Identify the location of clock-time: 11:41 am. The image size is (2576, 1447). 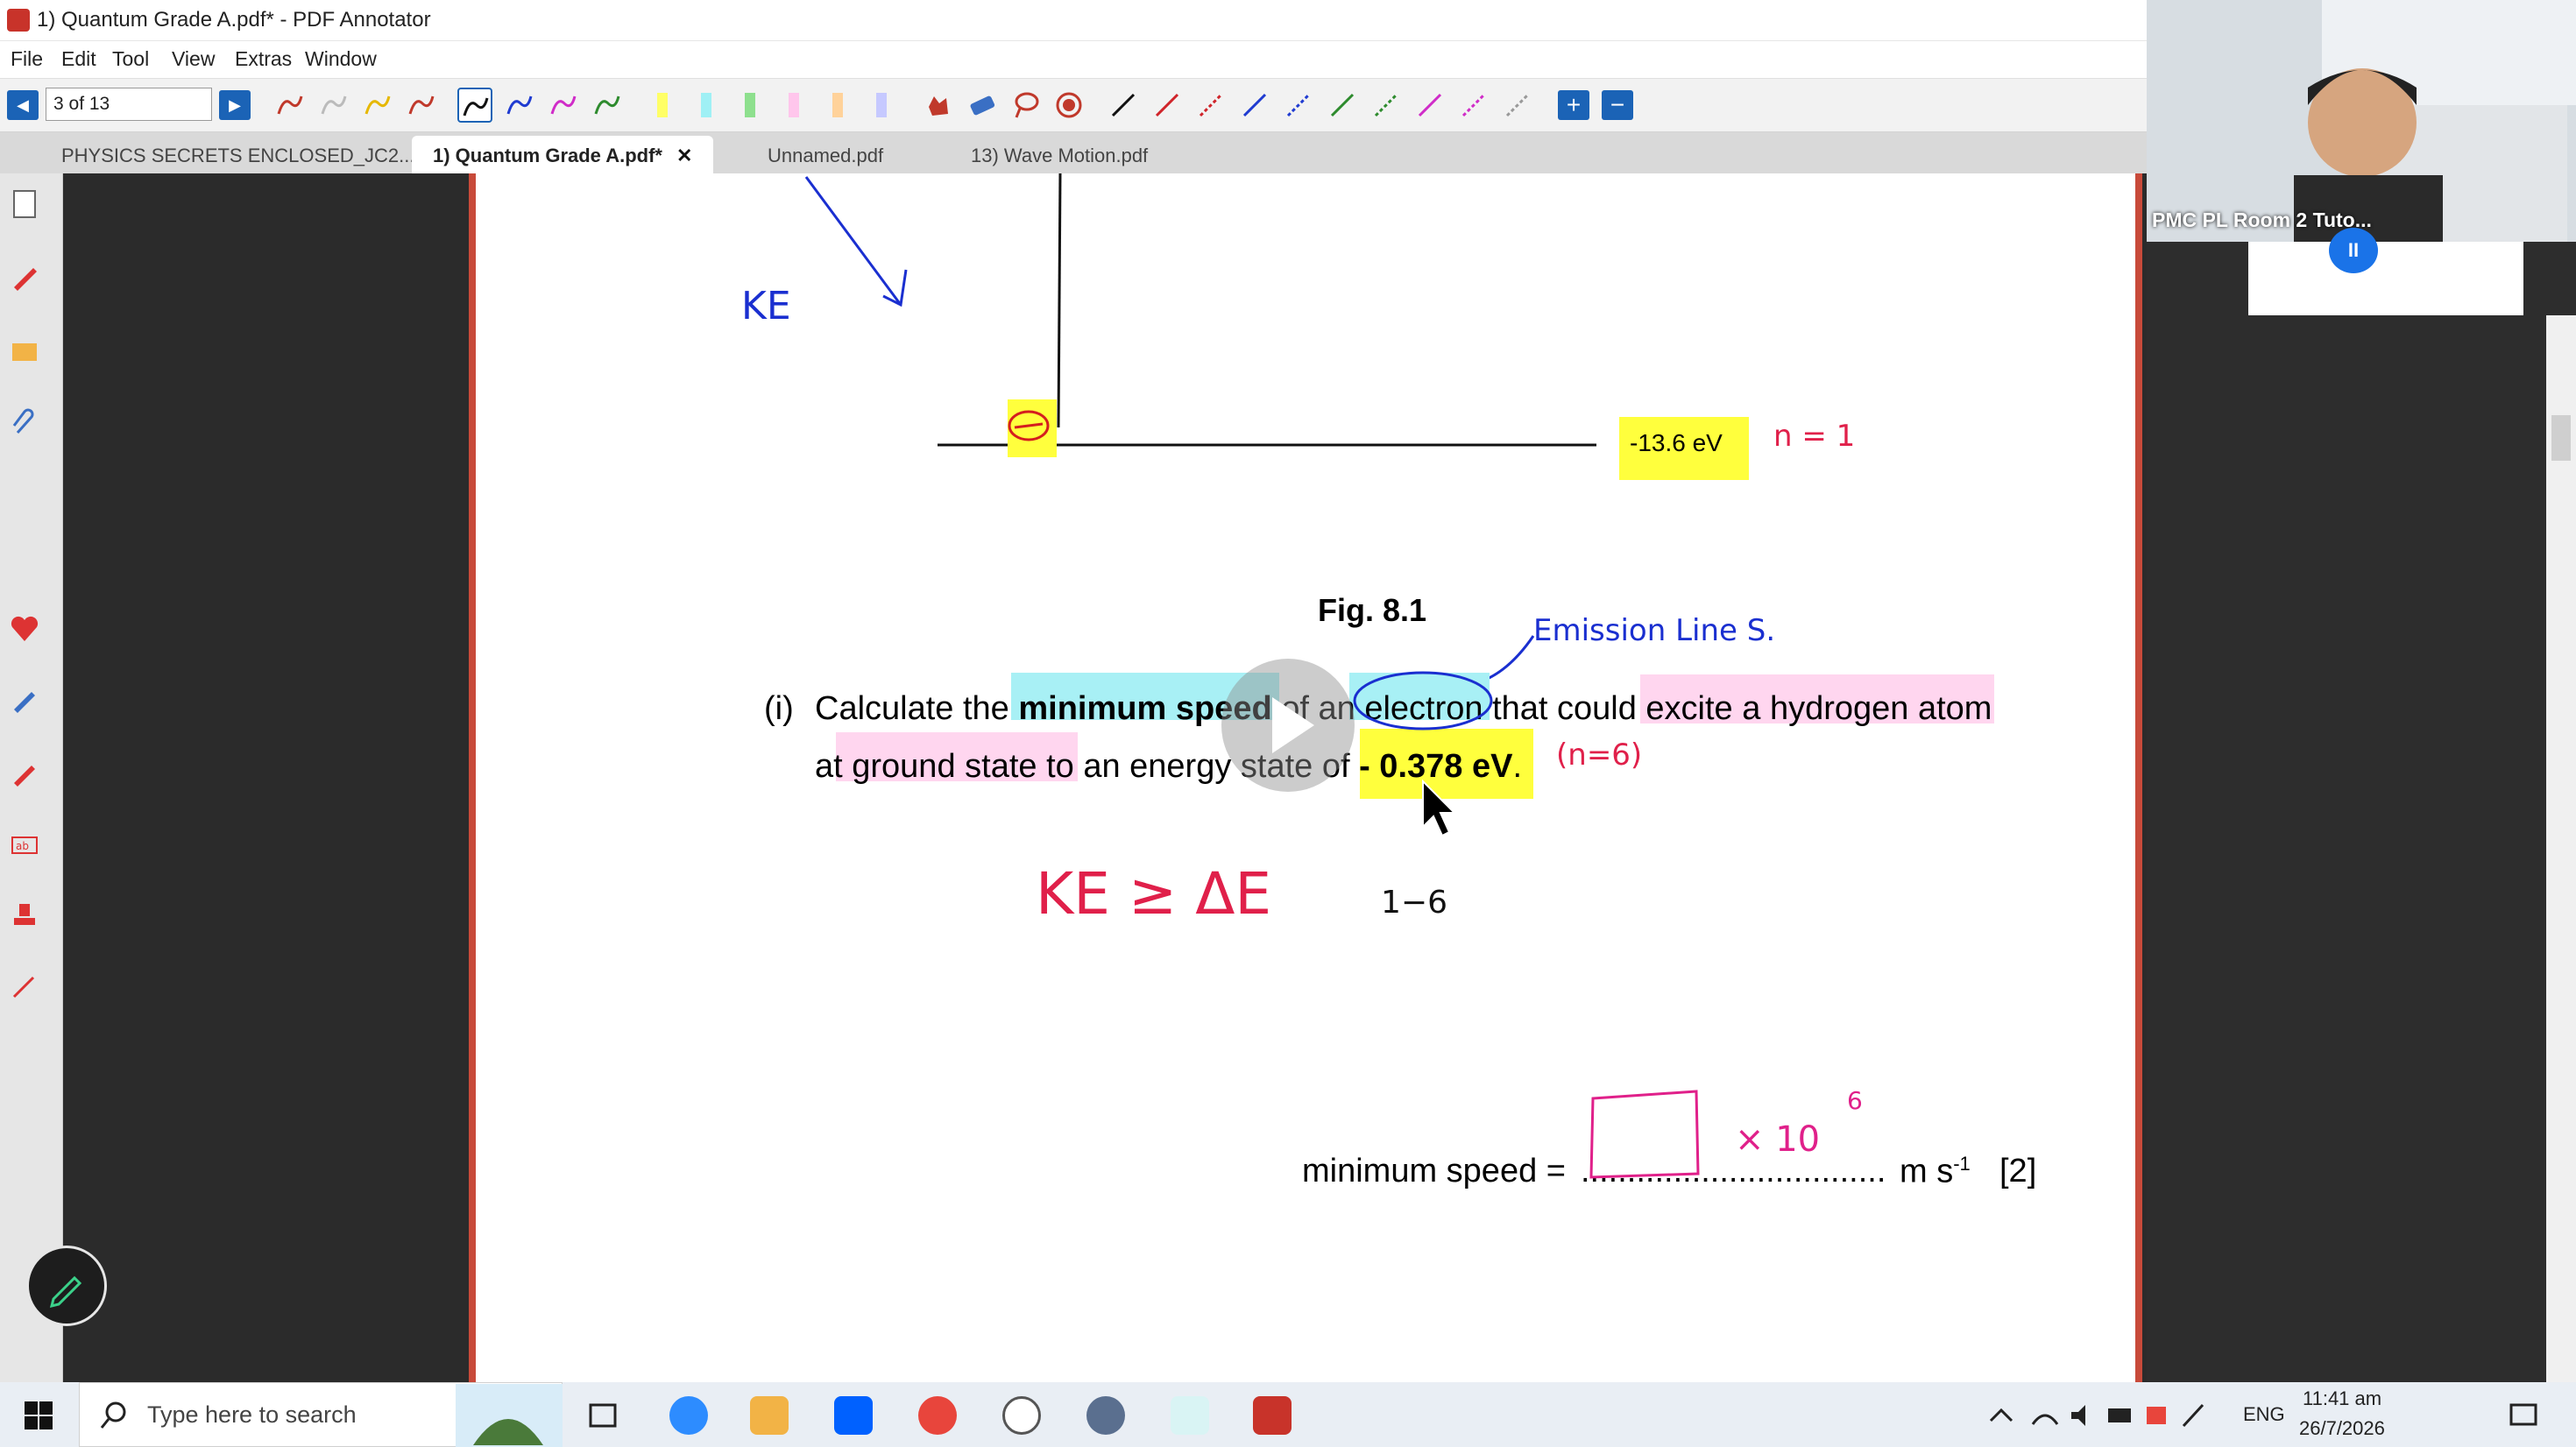
(2342, 1398).